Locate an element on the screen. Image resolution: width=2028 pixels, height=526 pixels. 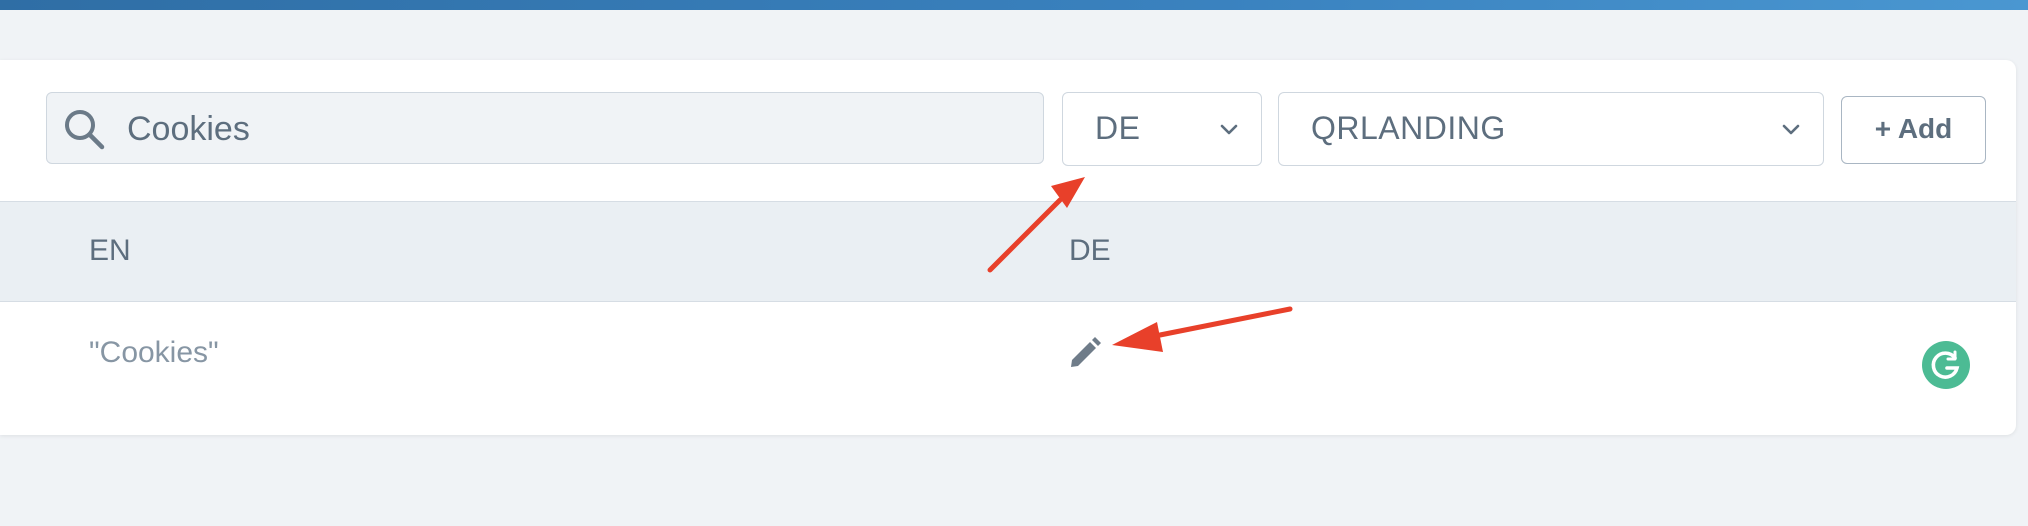
pencil-icon is located at coordinates (1085, 353).